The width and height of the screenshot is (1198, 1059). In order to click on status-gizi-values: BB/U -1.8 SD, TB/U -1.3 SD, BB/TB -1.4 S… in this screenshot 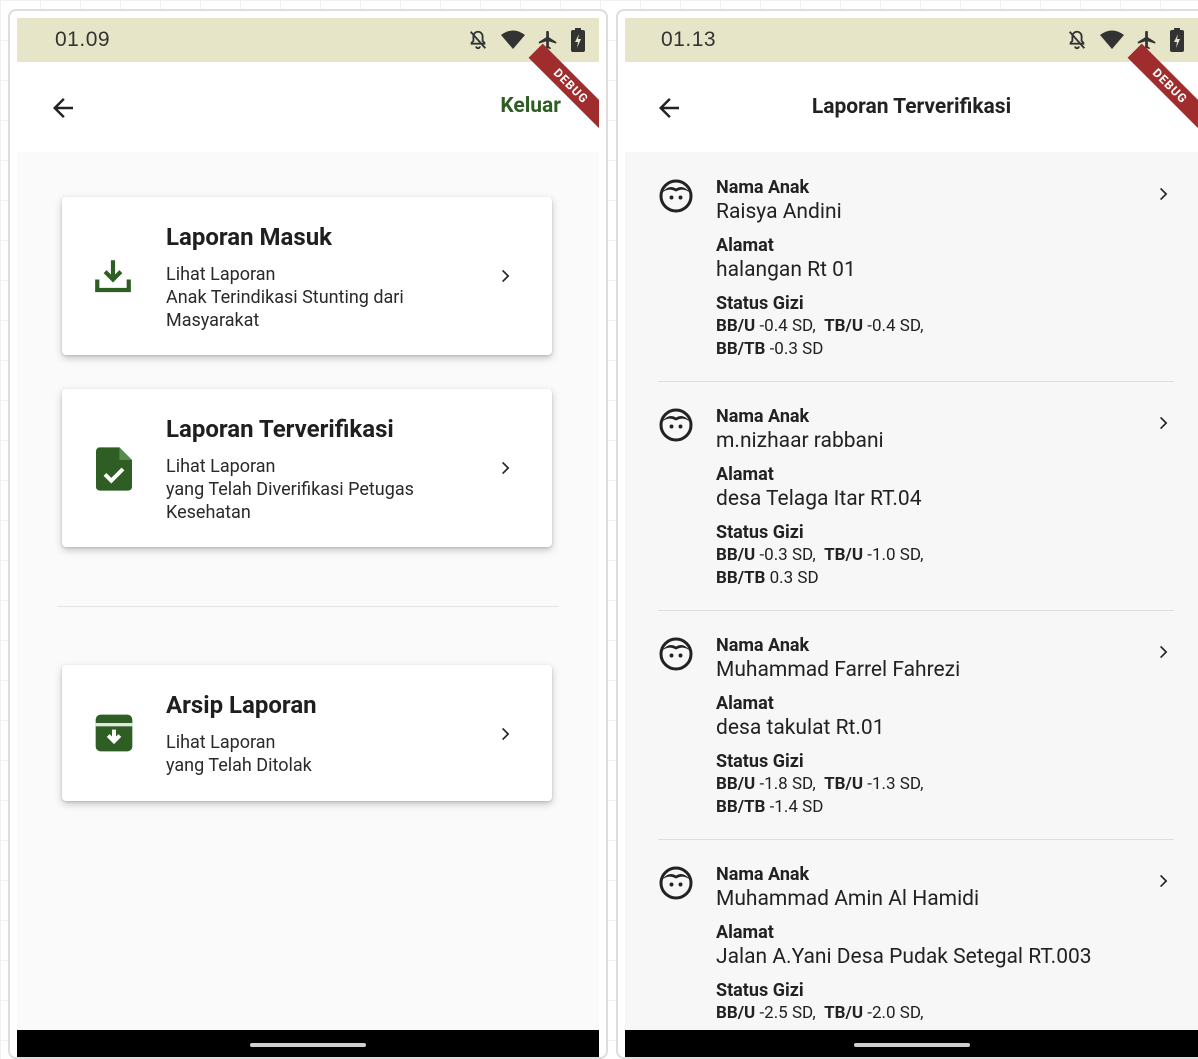, I will do `click(820, 796)`.